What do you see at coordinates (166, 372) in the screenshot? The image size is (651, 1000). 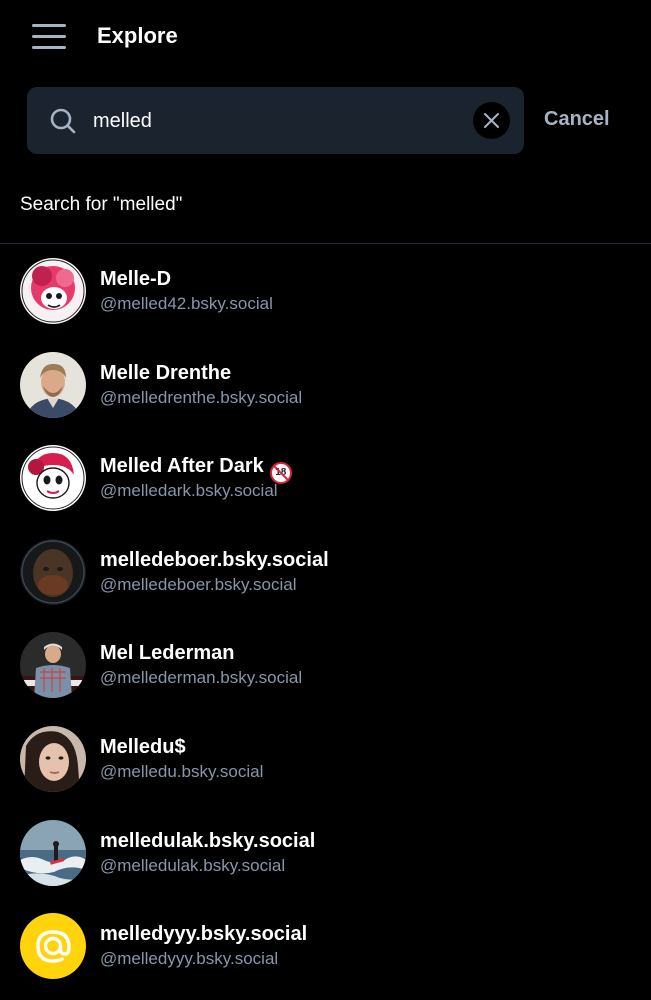 I see `display-name: Melle Drenthe` at bounding box center [166, 372].